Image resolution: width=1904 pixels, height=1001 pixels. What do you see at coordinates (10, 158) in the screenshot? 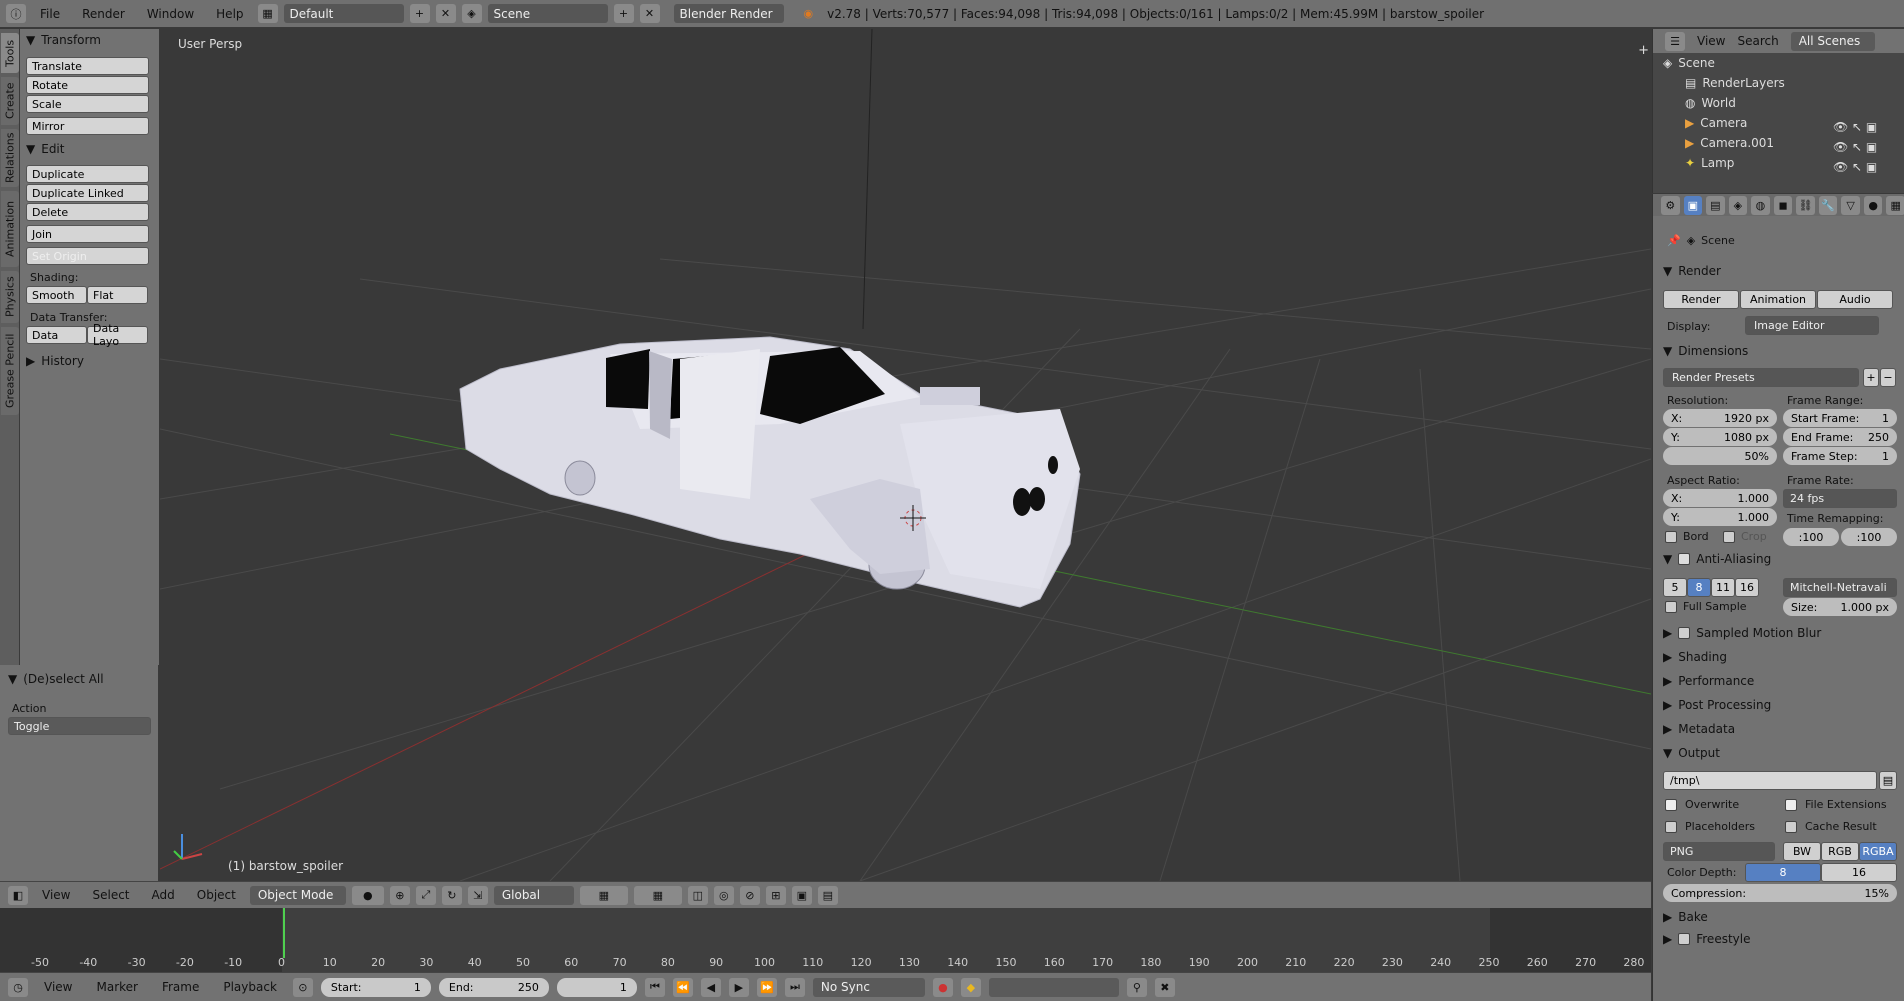
I see `tab-relations: Relations` at bounding box center [10, 158].